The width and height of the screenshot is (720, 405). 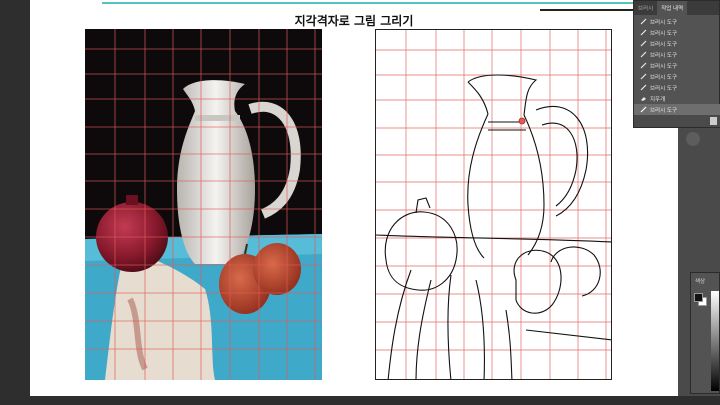 What do you see at coordinates (715, 341) in the screenshot?
I see `color-gradient-strip` at bounding box center [715, 341].